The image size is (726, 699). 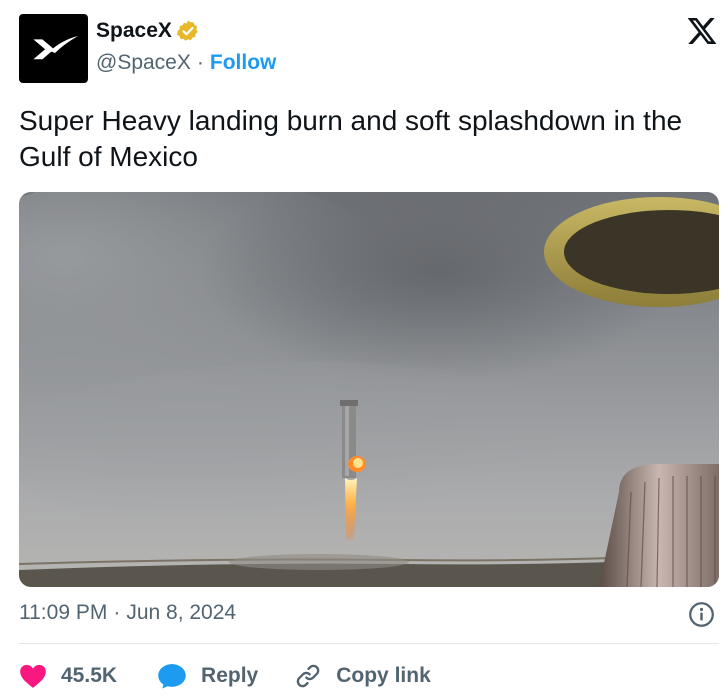 I want to click on tweet-timestamp: 11:09 PM · Jun 8, 2024, so click(x=127, y=613).